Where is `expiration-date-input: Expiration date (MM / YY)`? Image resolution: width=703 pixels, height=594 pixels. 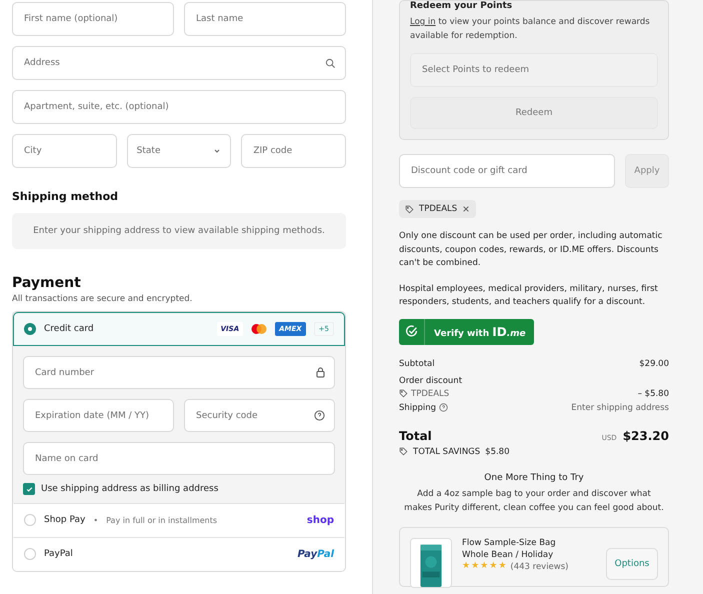
expiration-date-input: Expiration date (MM / YY) is located at coordinates (98, 416).